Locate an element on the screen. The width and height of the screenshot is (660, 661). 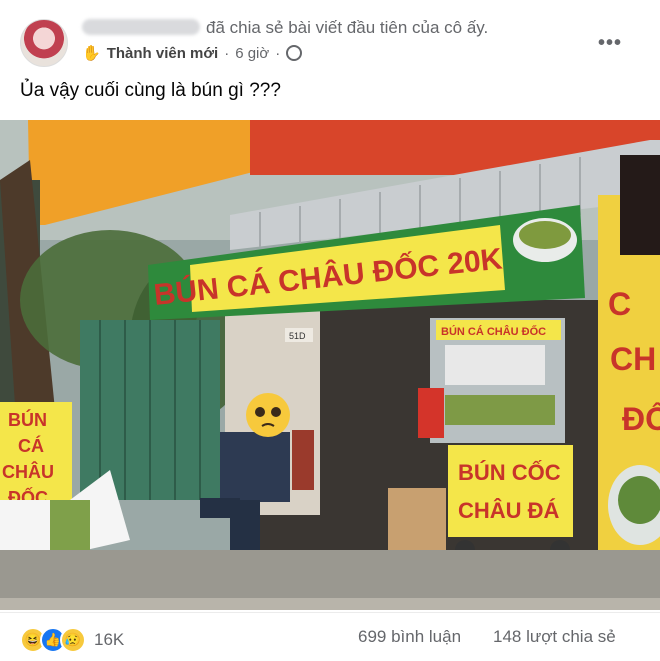
cart-front-line-1: BÚN CỐC is located at coordinates (509, 472).